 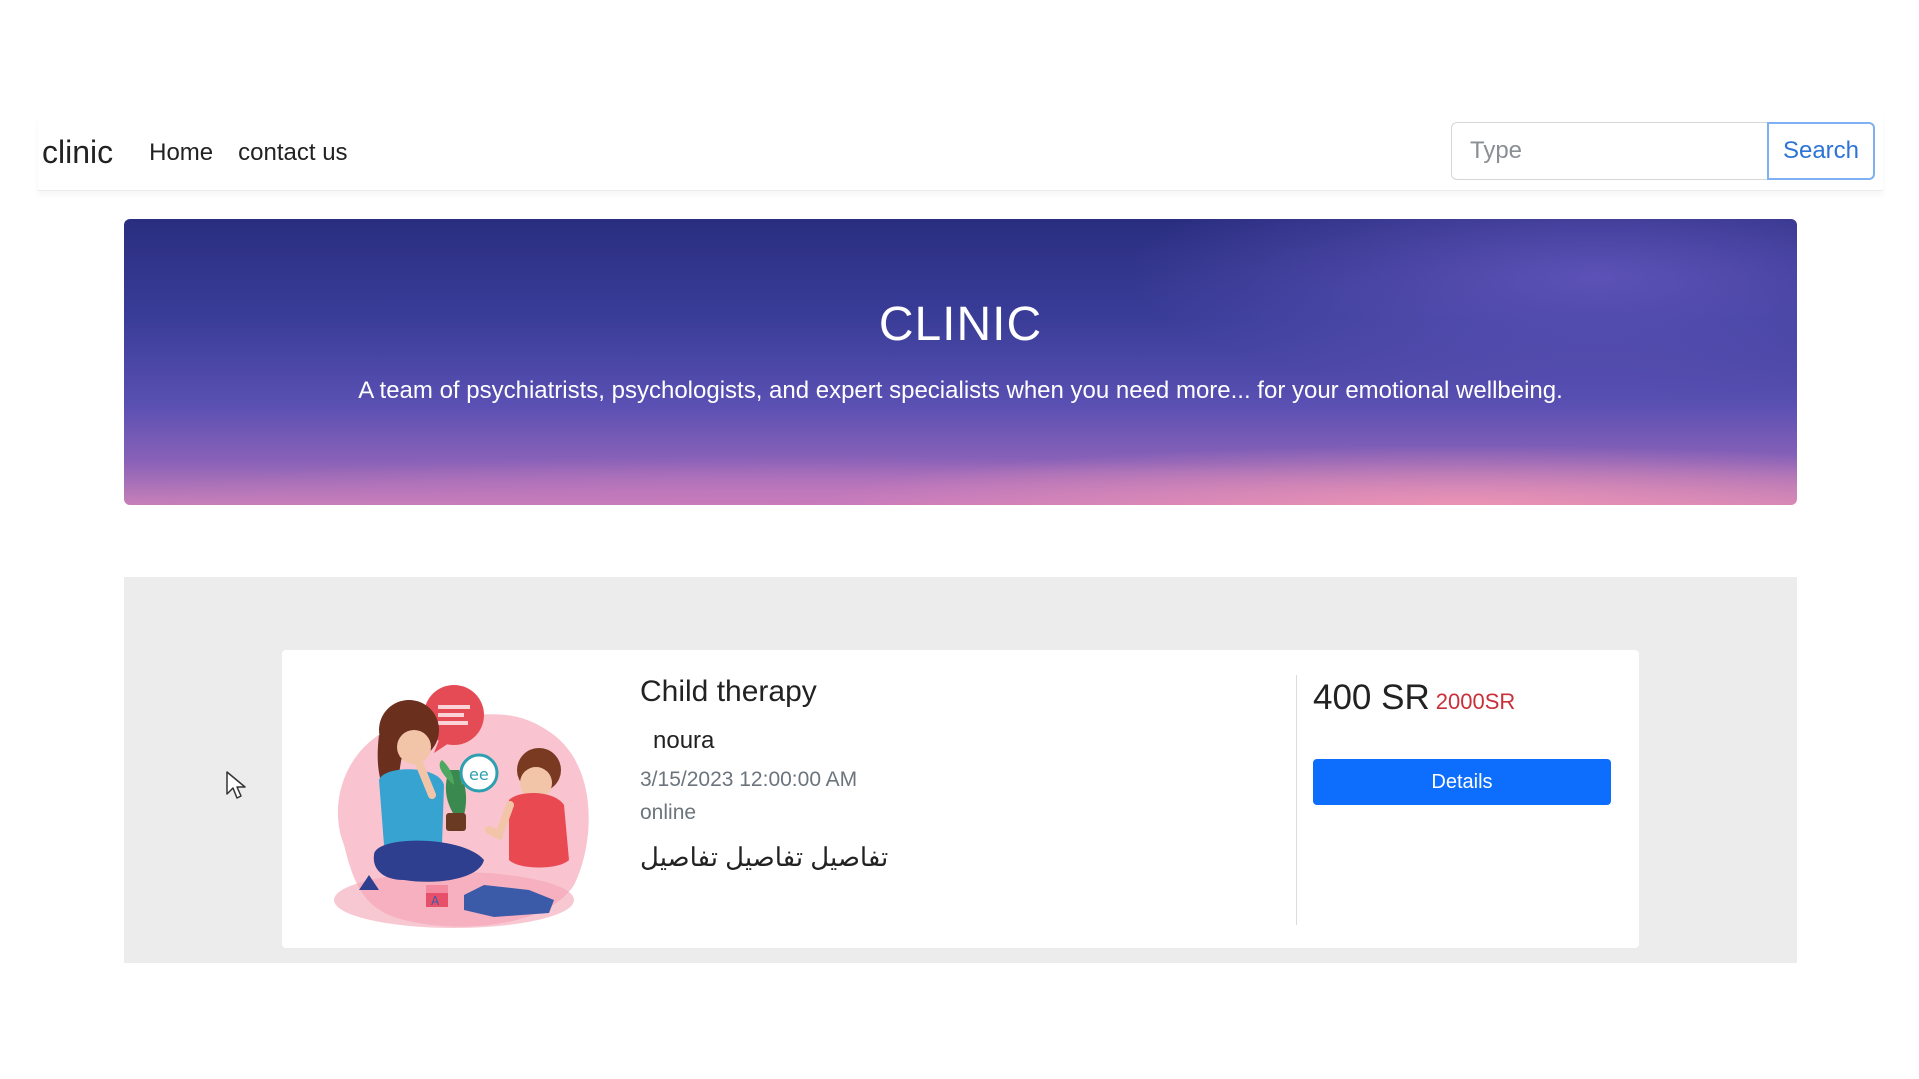 What do you see at coordinates (479, 774) in the screenshot?
I see `svg-text: ee` at bounding box center [479, 774].